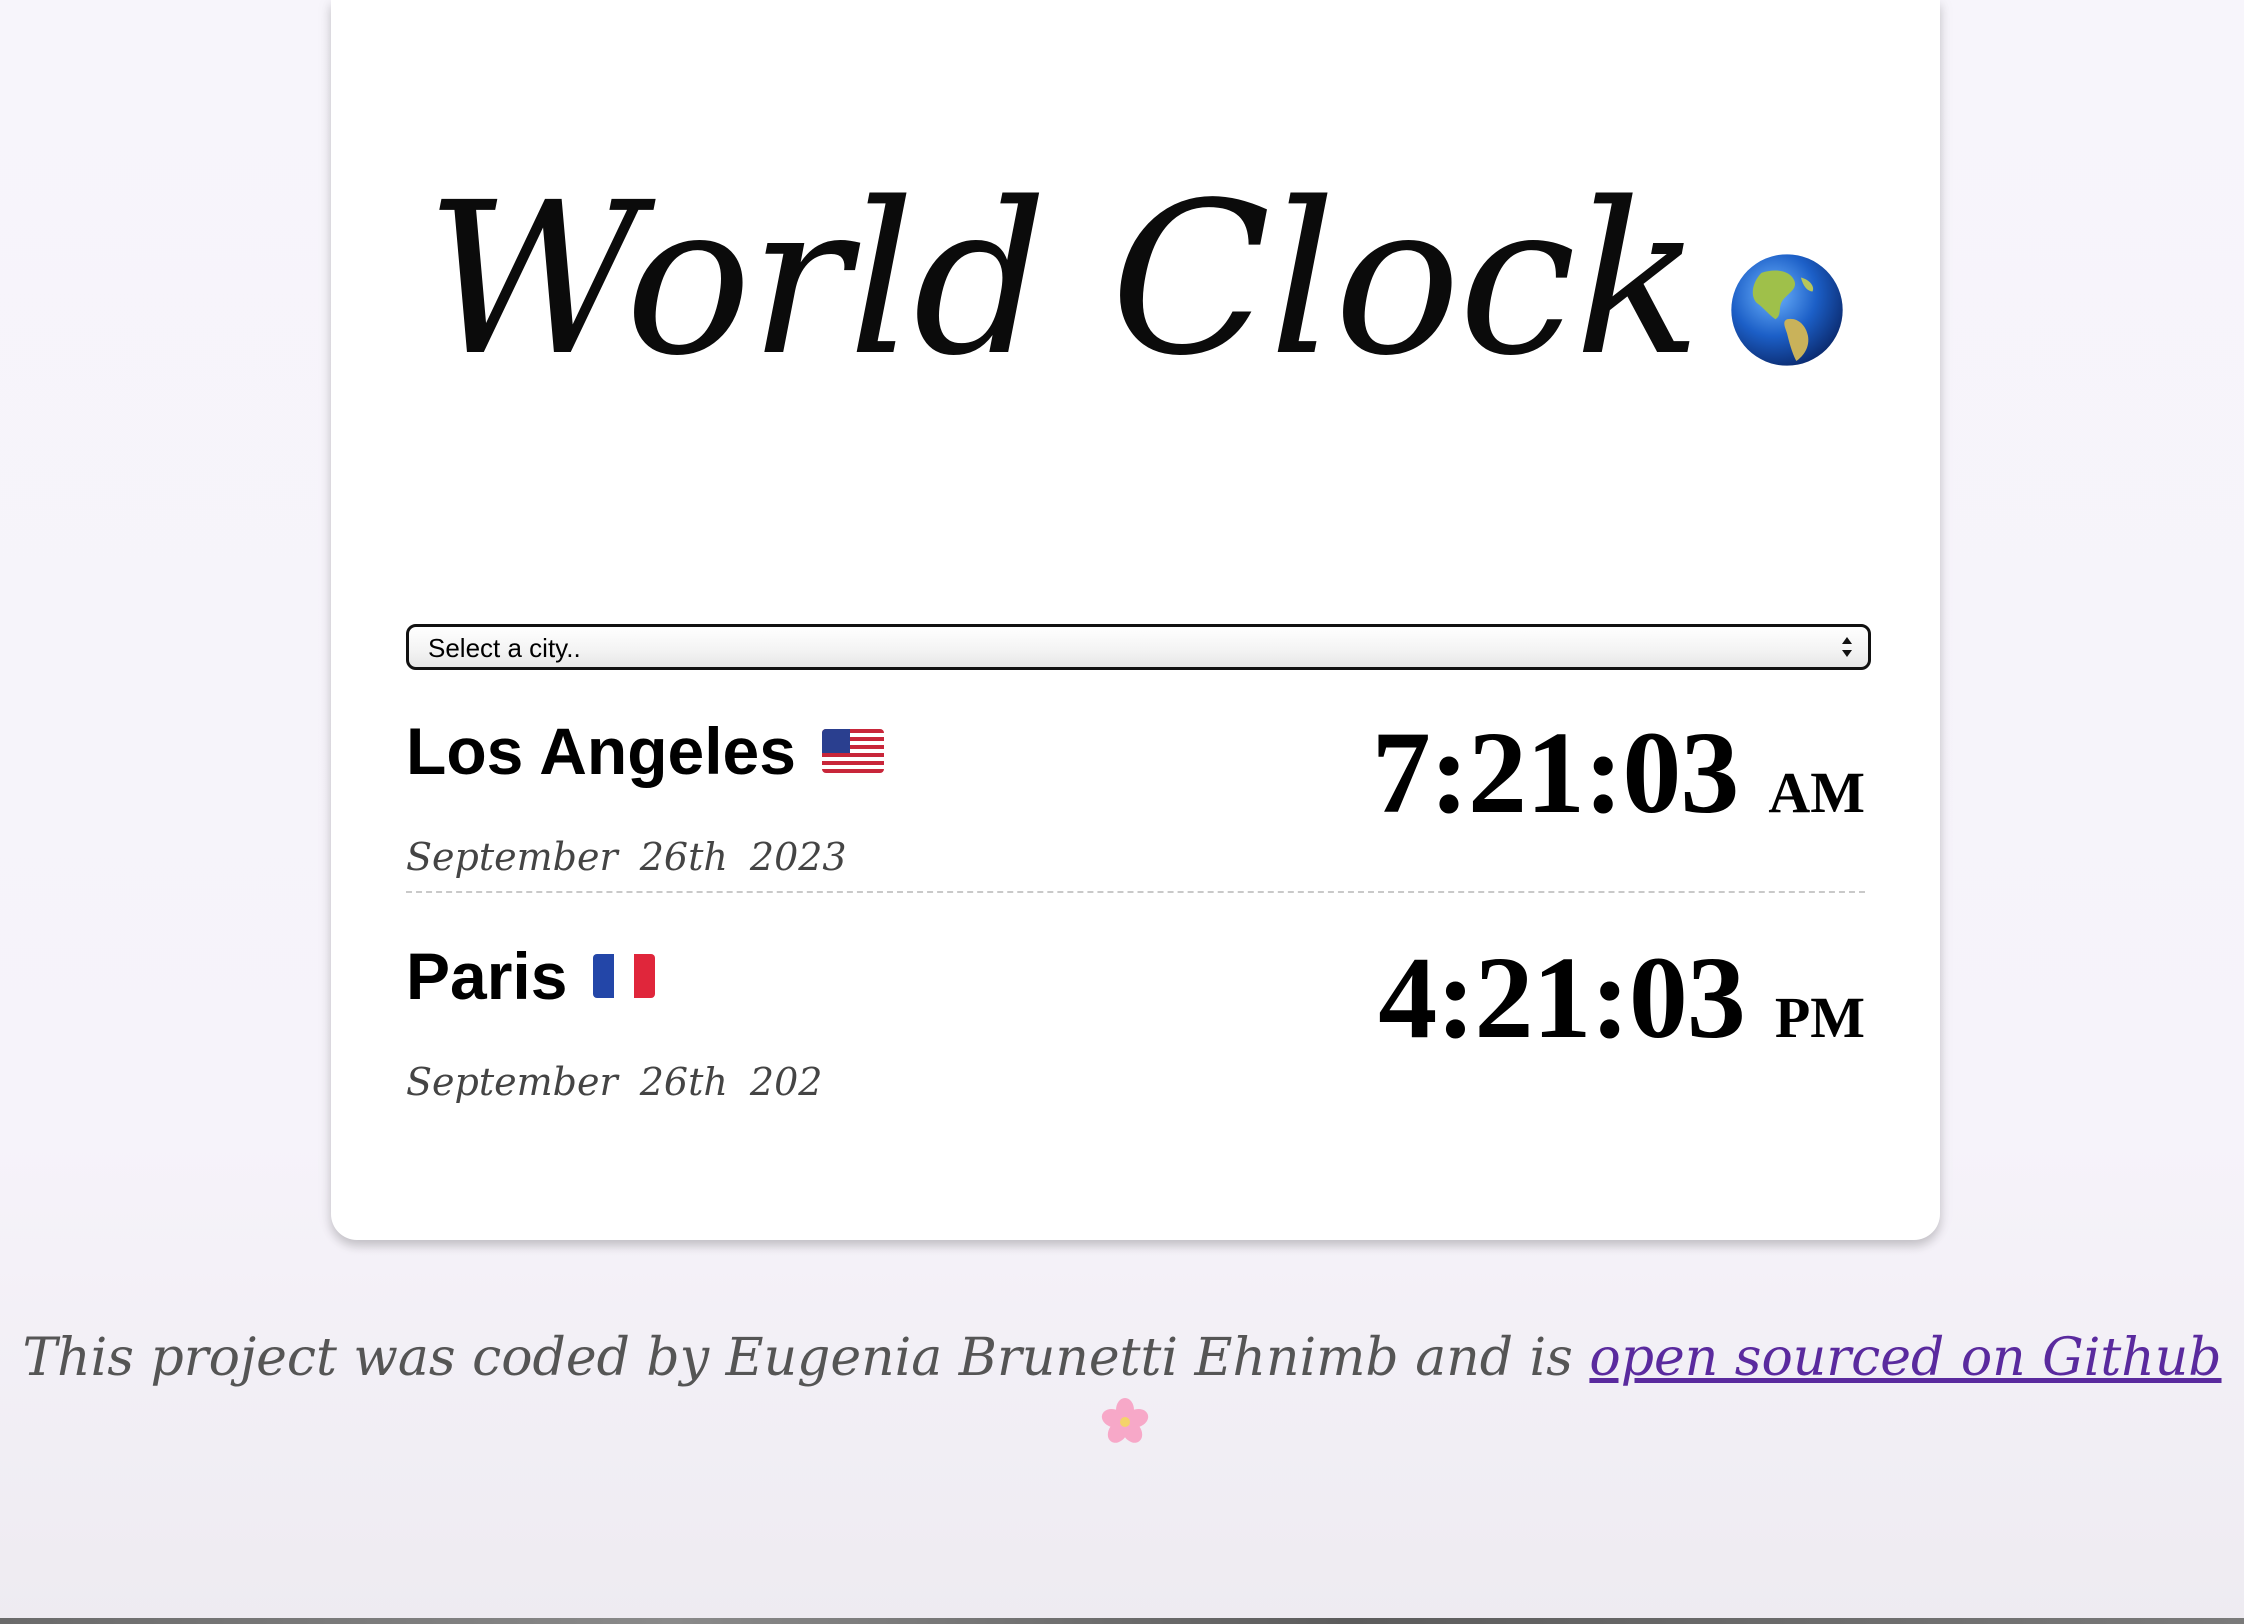  What do you see at coordinates (487, 976) in the screenshot?
I see `city-name-text: Paris` at bounding box center [487, 976].